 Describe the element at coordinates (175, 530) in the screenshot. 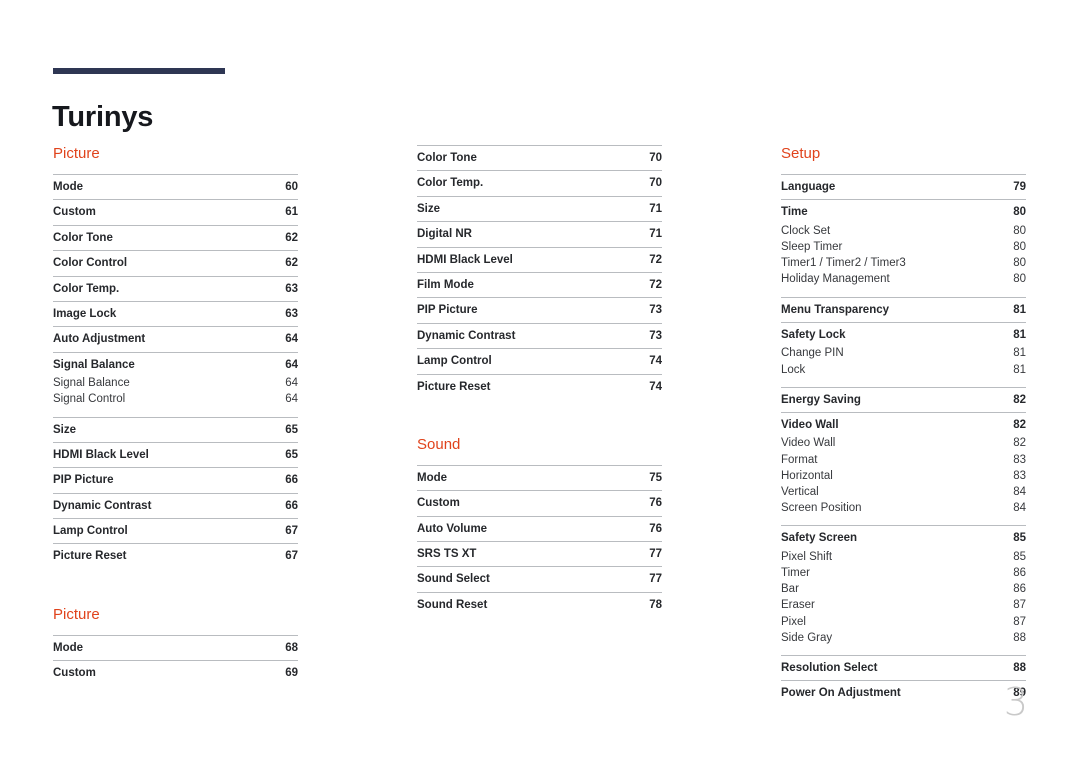

I see `toc-entry: Lamp Control 67` at that location.